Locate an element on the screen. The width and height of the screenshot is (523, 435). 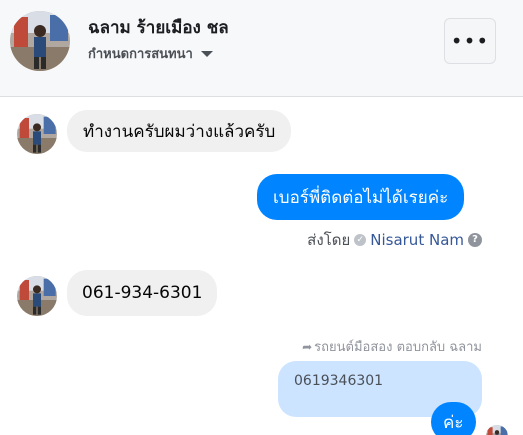
check-icon: ✓ is located at coordinates (360, 240).